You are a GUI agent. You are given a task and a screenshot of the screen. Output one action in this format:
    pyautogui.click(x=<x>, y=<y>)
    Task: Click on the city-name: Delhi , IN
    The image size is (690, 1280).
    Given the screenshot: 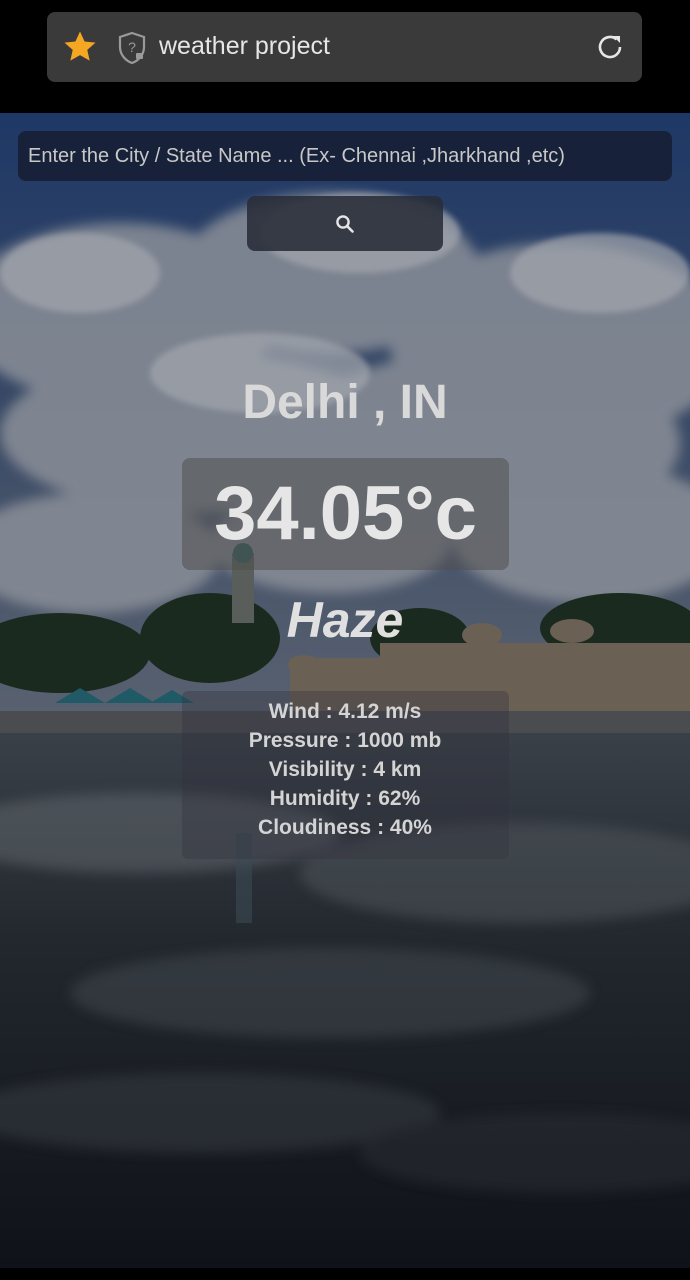 What is the action you would take?
    pyautogui.click(x=345, y=402)
    